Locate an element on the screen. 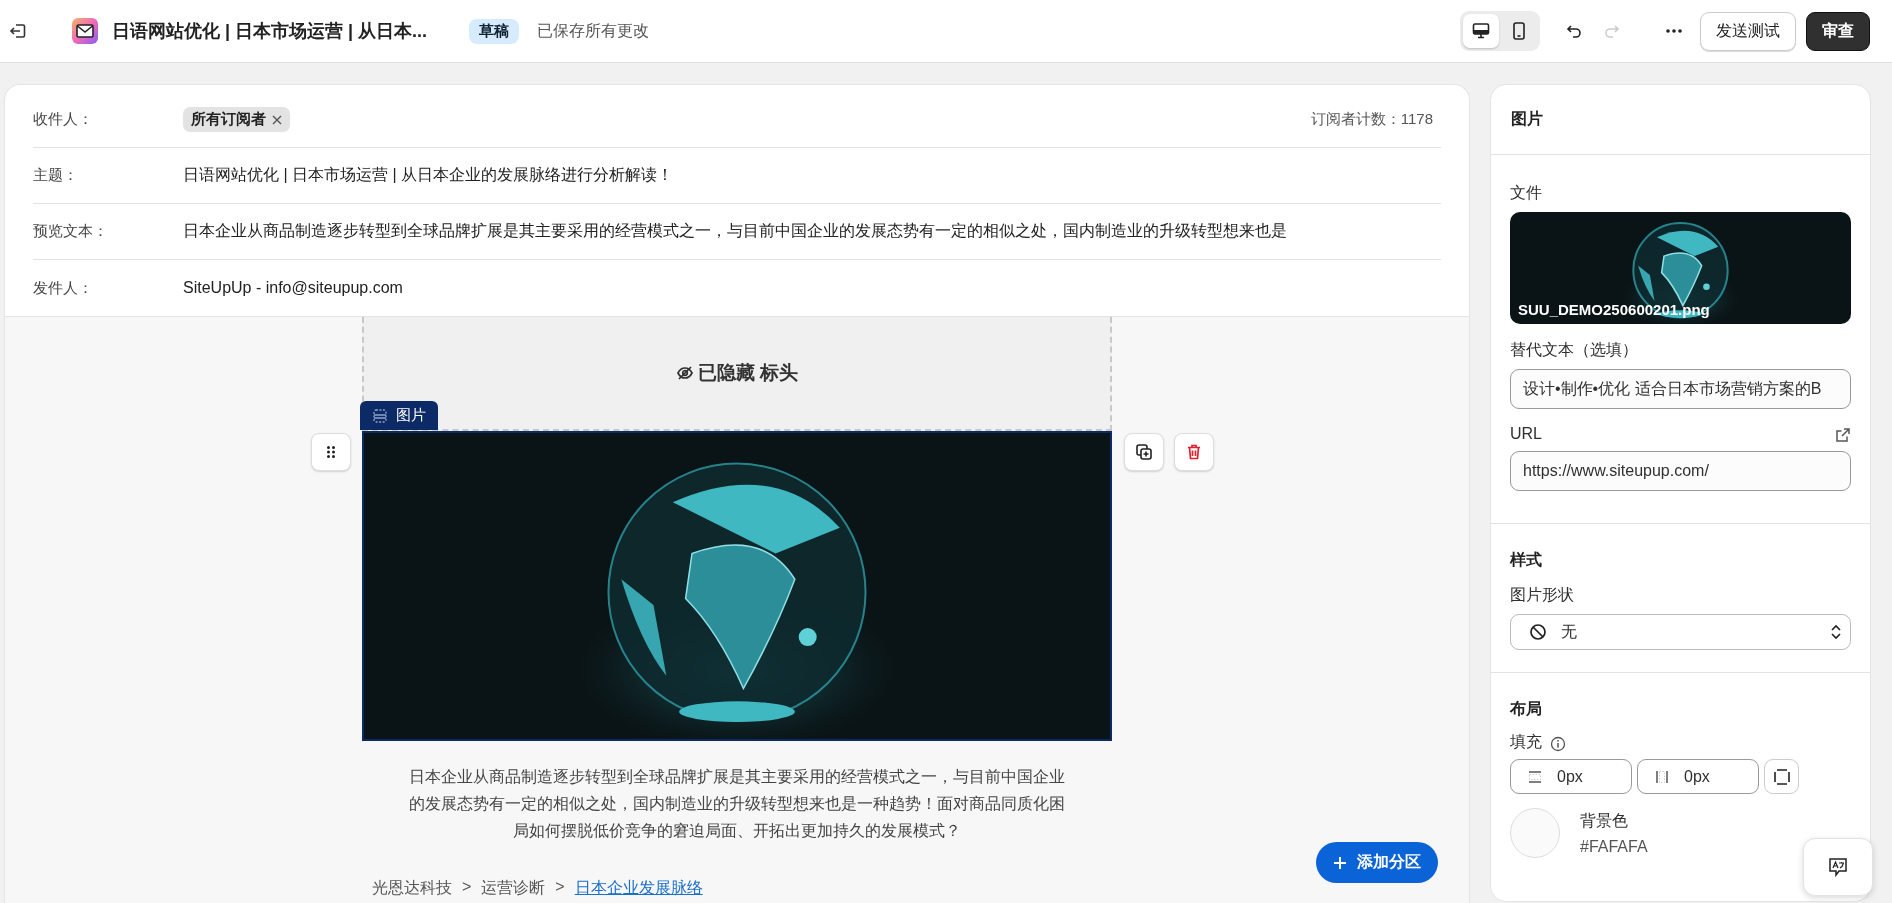 The width and height of the screenshot is (1892, 903). trash-icon is located at coordinates (1194, 452).